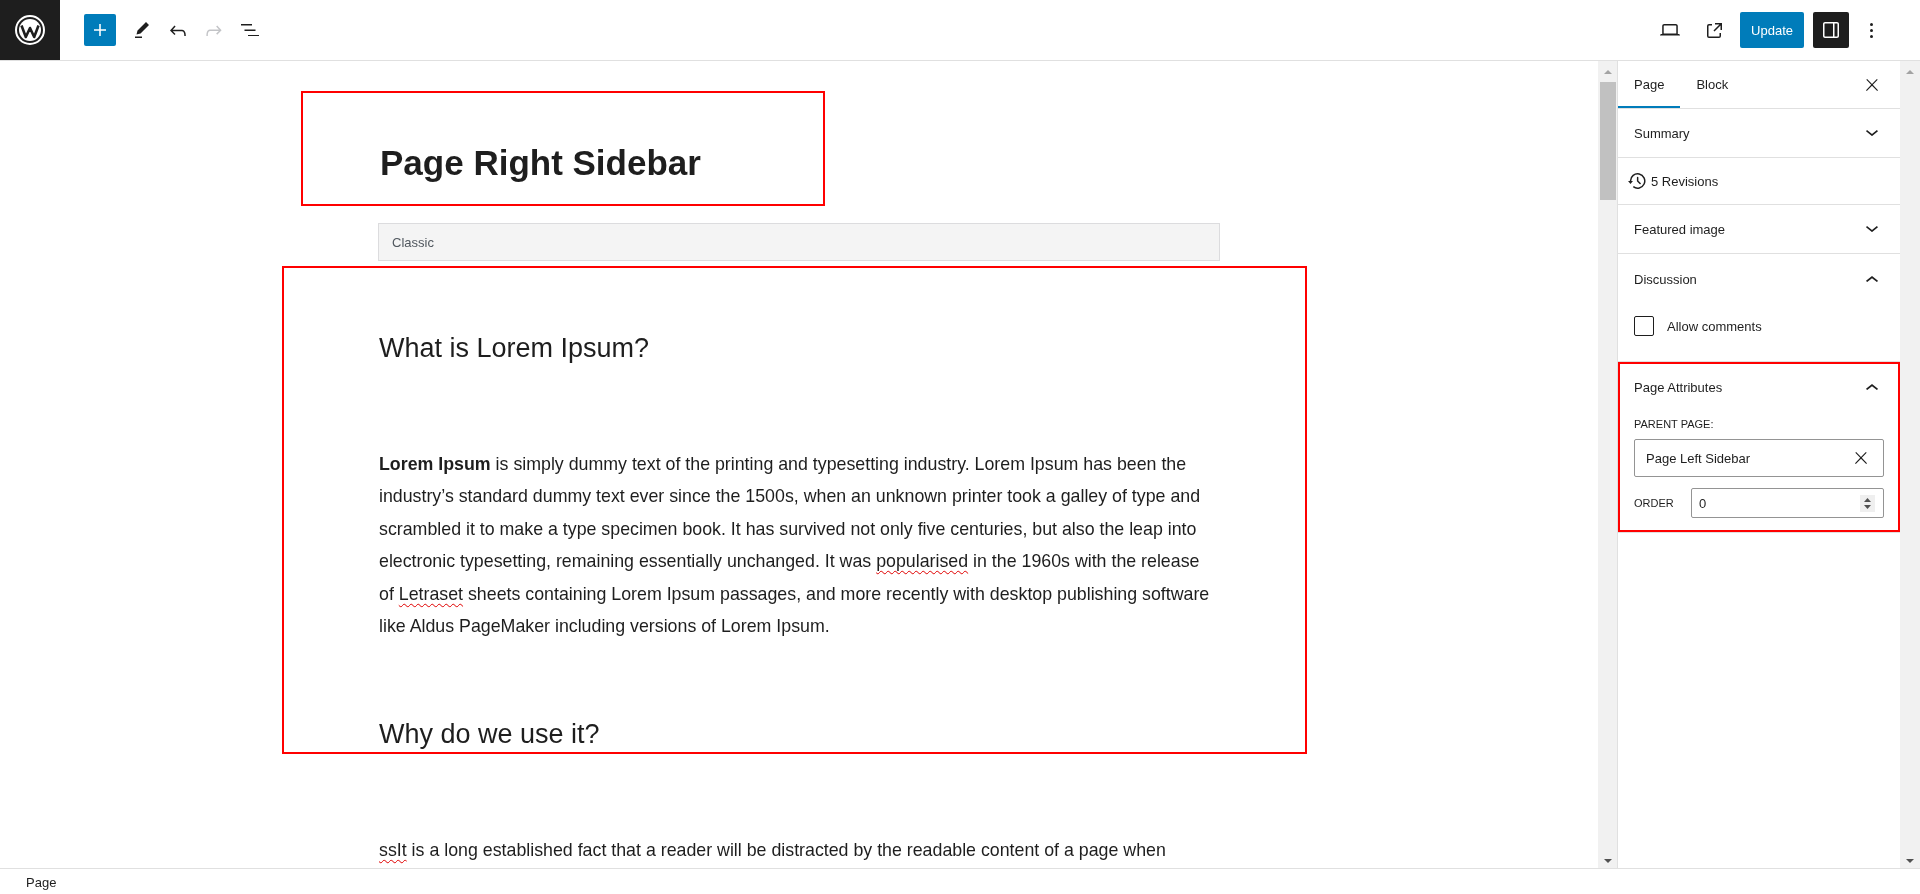 The width and height of the screenshot is (1920, 894). Describe the element at coordinates (1867, 503) in the screenshot. I see `spinner-icon` at that location.